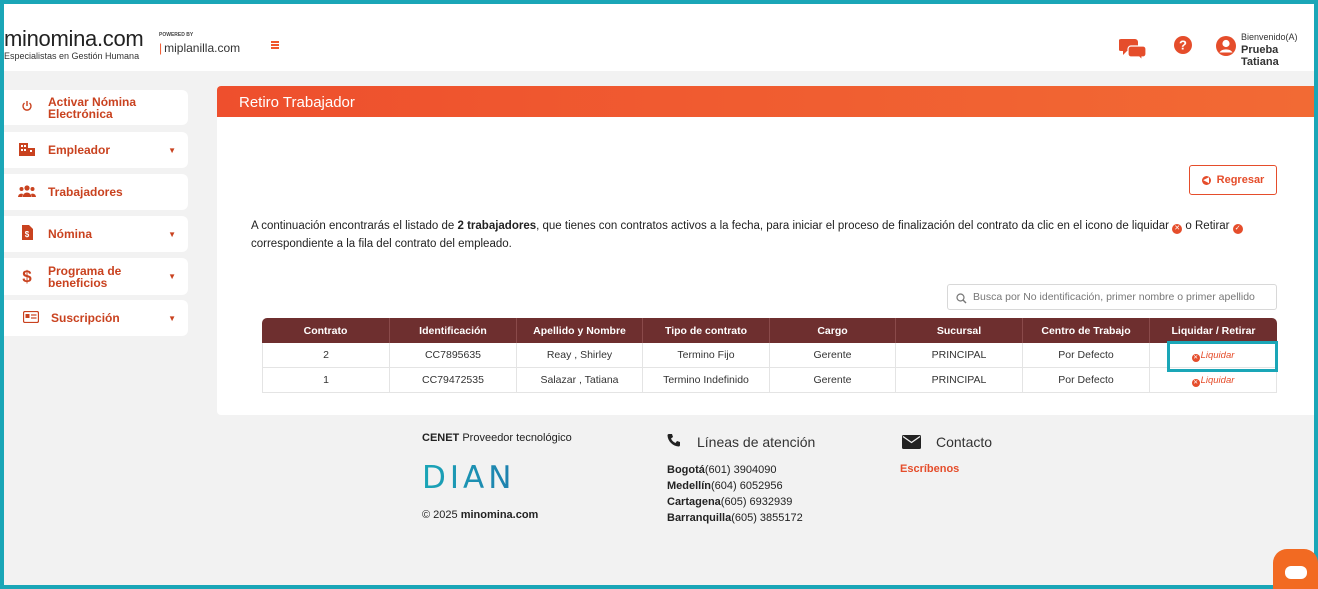 This screenshot has width=1318, height=589. I want to click on sidebar-item-empleador: Empleador ▼, so click(96, 150).